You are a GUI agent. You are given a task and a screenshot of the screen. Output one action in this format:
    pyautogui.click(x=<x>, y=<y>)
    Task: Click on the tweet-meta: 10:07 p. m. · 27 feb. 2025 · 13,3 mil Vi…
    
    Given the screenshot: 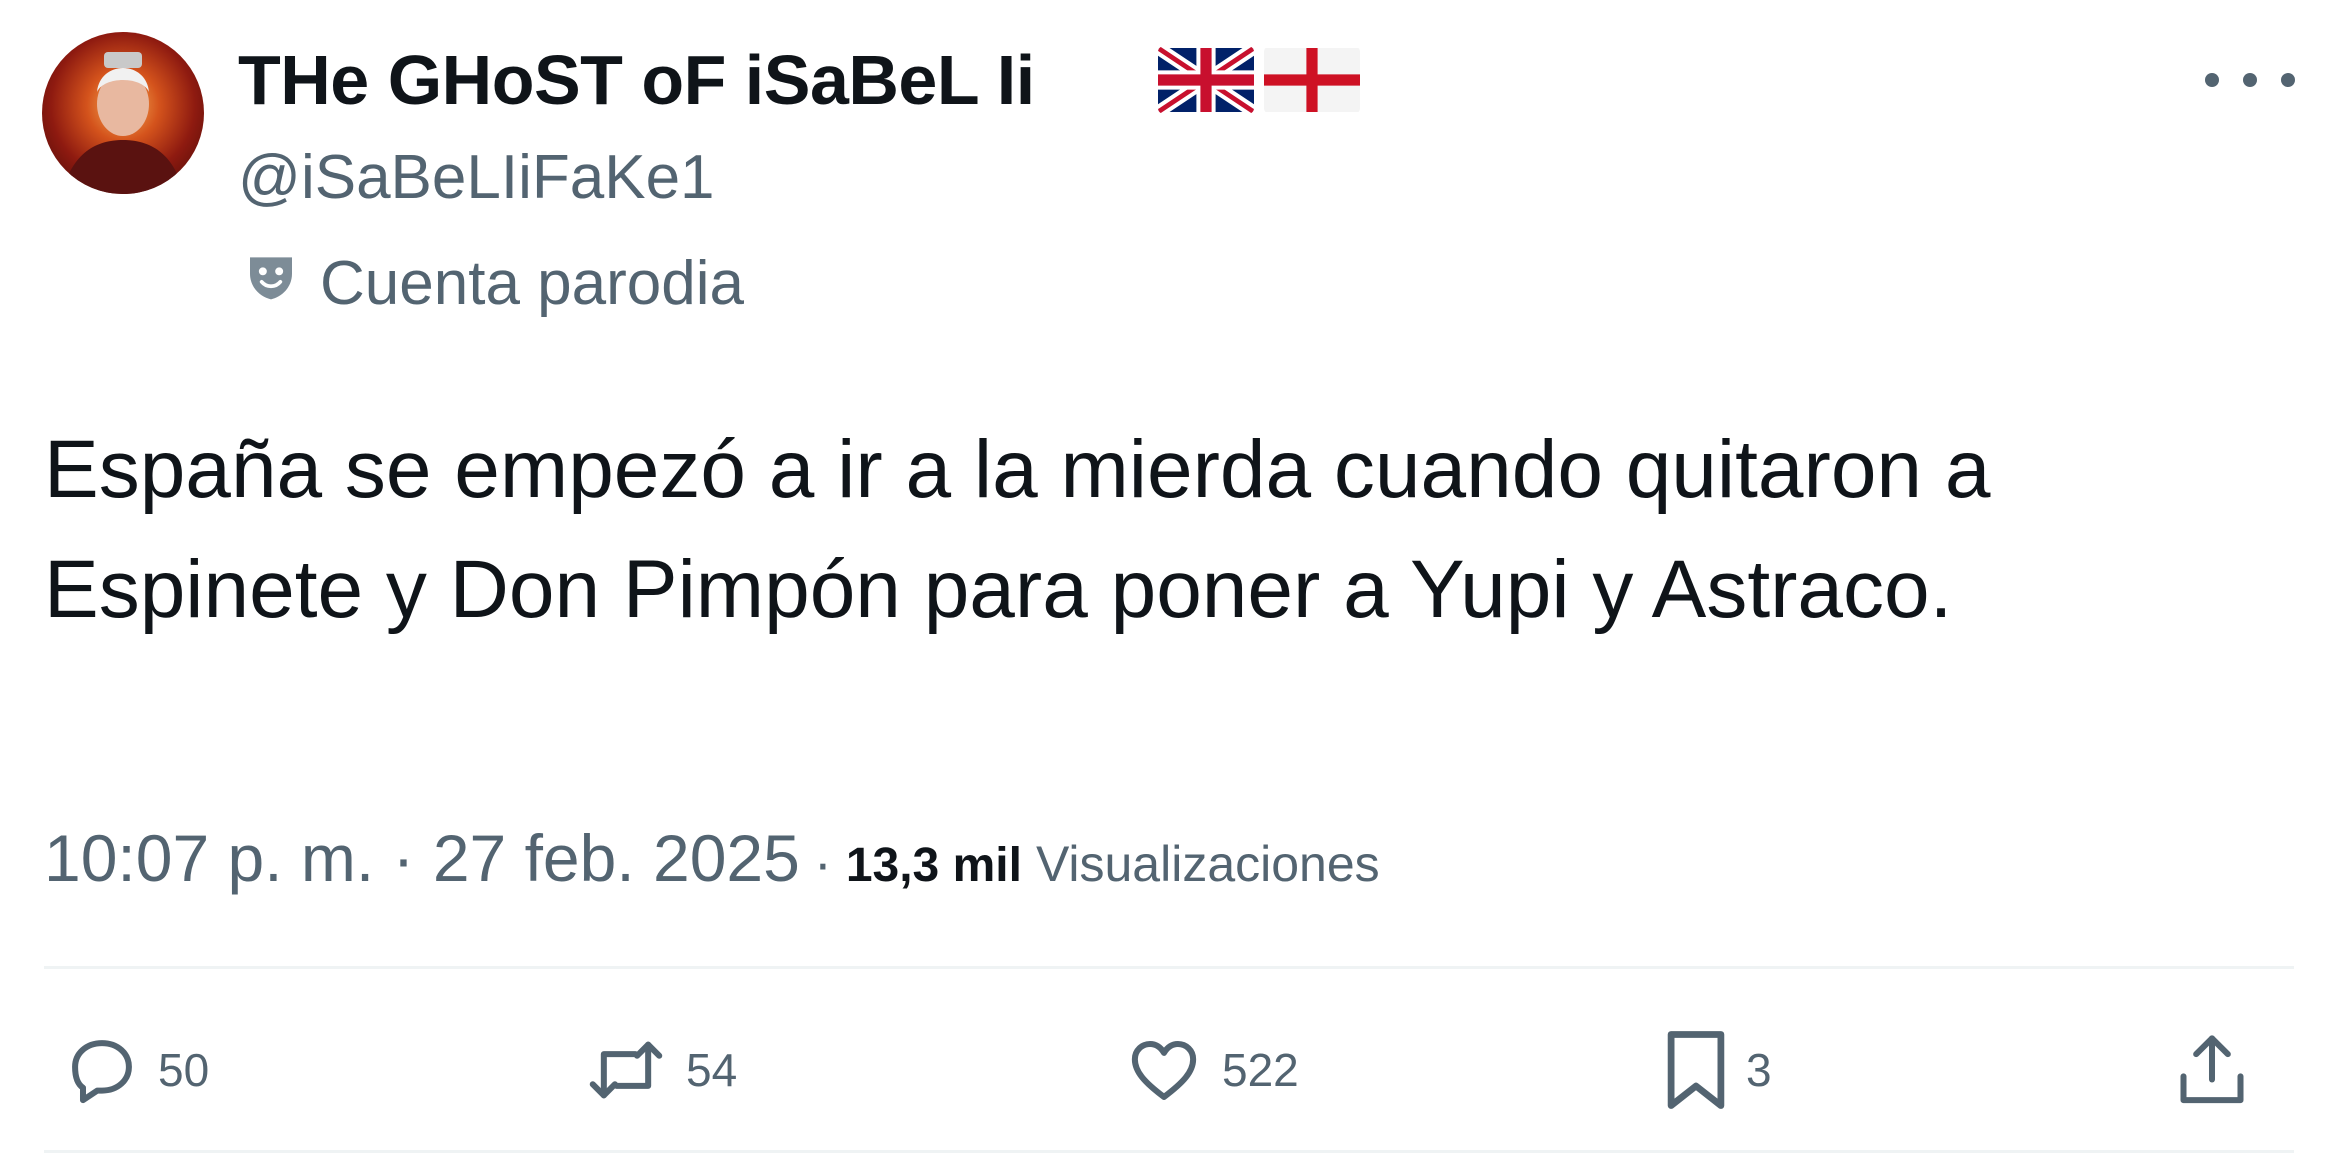 What is the action you would take?
    pyautogui.click(x=712, y=862)
    